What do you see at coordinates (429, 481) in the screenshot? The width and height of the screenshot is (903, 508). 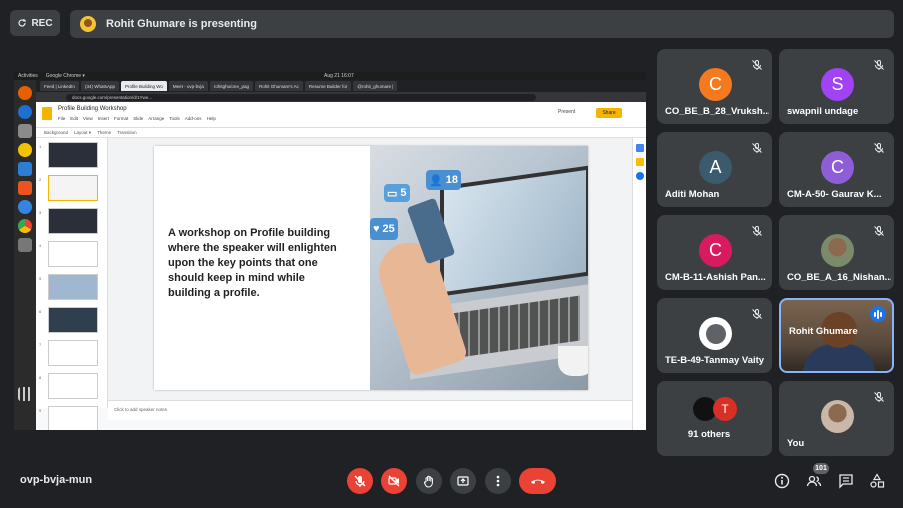 I see `raise-hand-button` at bounding box center [429, 481].